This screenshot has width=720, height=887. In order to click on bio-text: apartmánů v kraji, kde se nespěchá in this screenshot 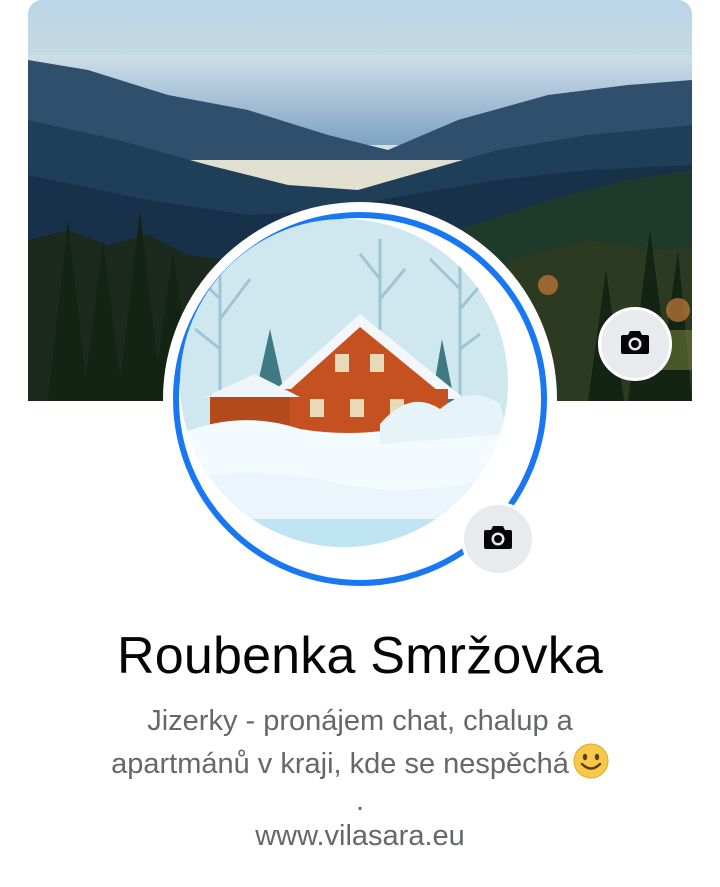, I will do `click(340, 764)`.